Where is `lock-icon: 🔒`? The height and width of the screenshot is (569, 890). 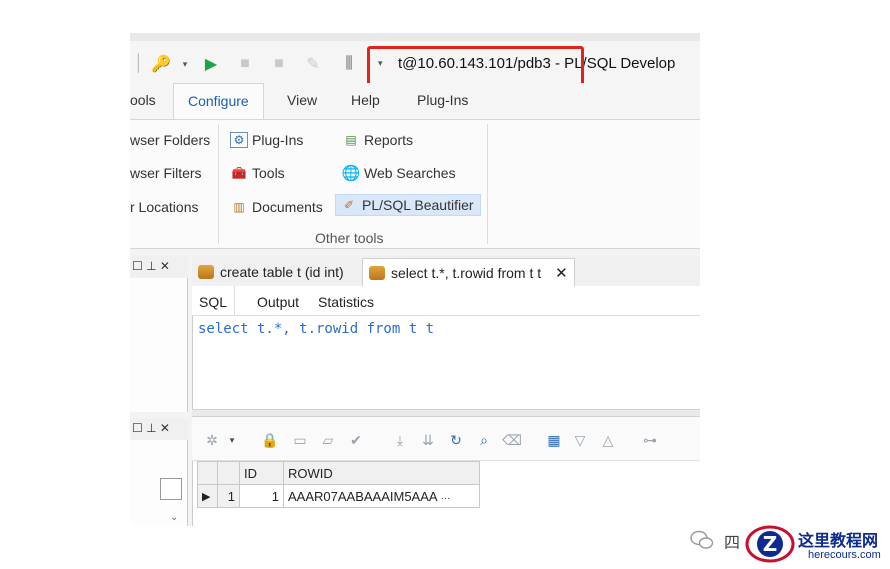
lock-icon: 🔒 is located at coordinates (270, 440).